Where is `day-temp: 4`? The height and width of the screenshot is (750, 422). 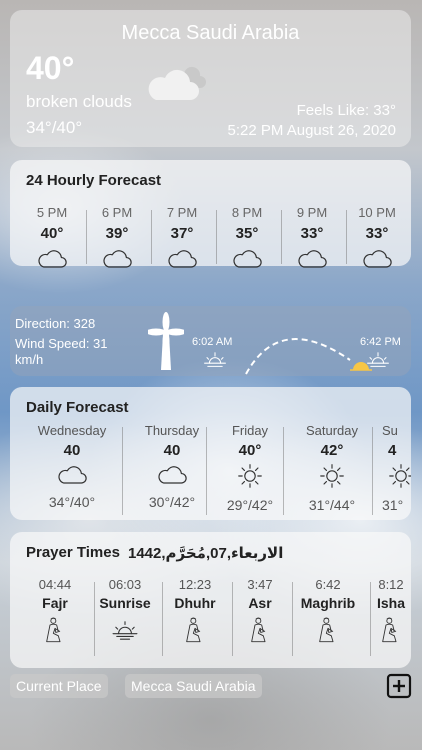 day-temp: 4 is located at coordinates (392, 450).